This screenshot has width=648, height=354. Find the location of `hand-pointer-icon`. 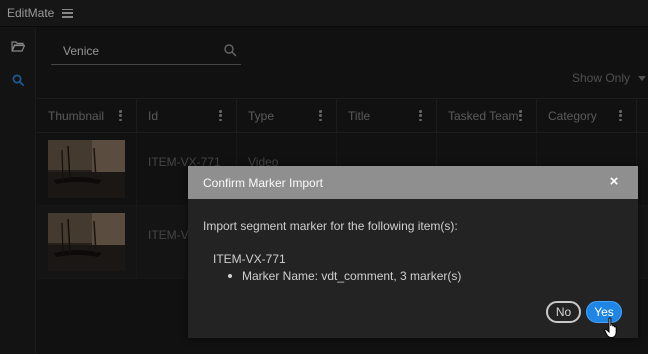

hand-pointer-icon is located at coordinates (610, 327).